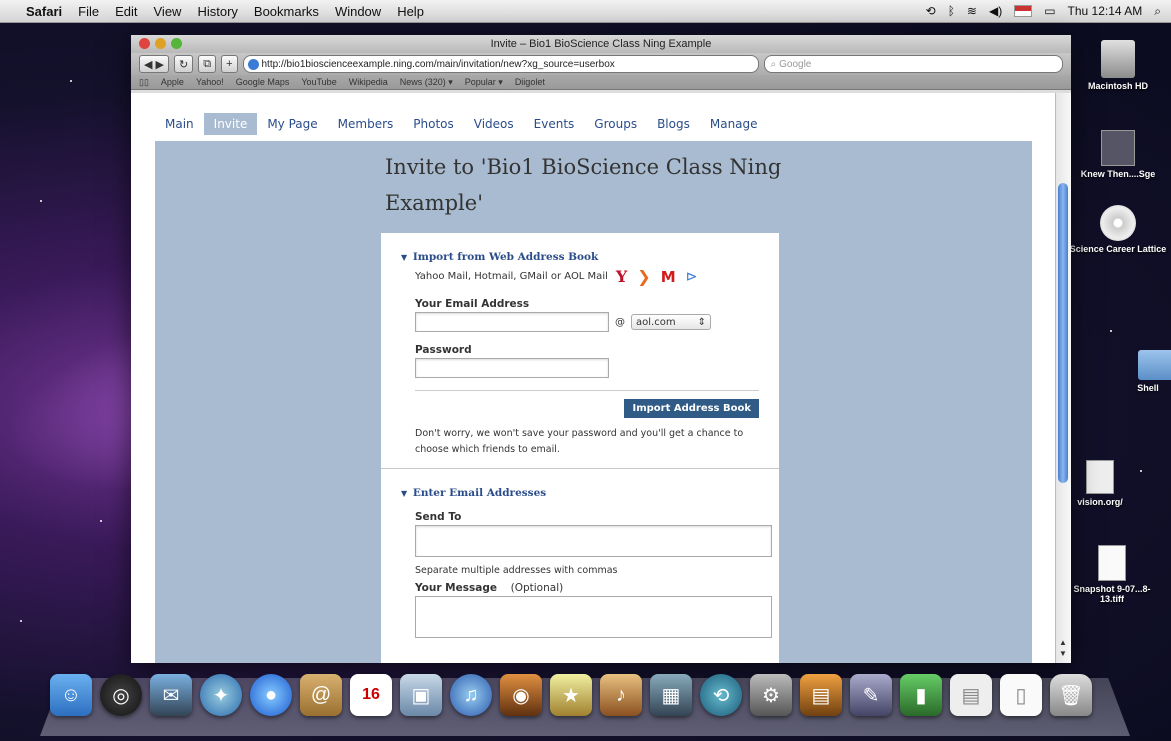 The width and height of the screenshot is (1171, 741). I want to click on search-field: ⌕ Google, so click(913, 64).